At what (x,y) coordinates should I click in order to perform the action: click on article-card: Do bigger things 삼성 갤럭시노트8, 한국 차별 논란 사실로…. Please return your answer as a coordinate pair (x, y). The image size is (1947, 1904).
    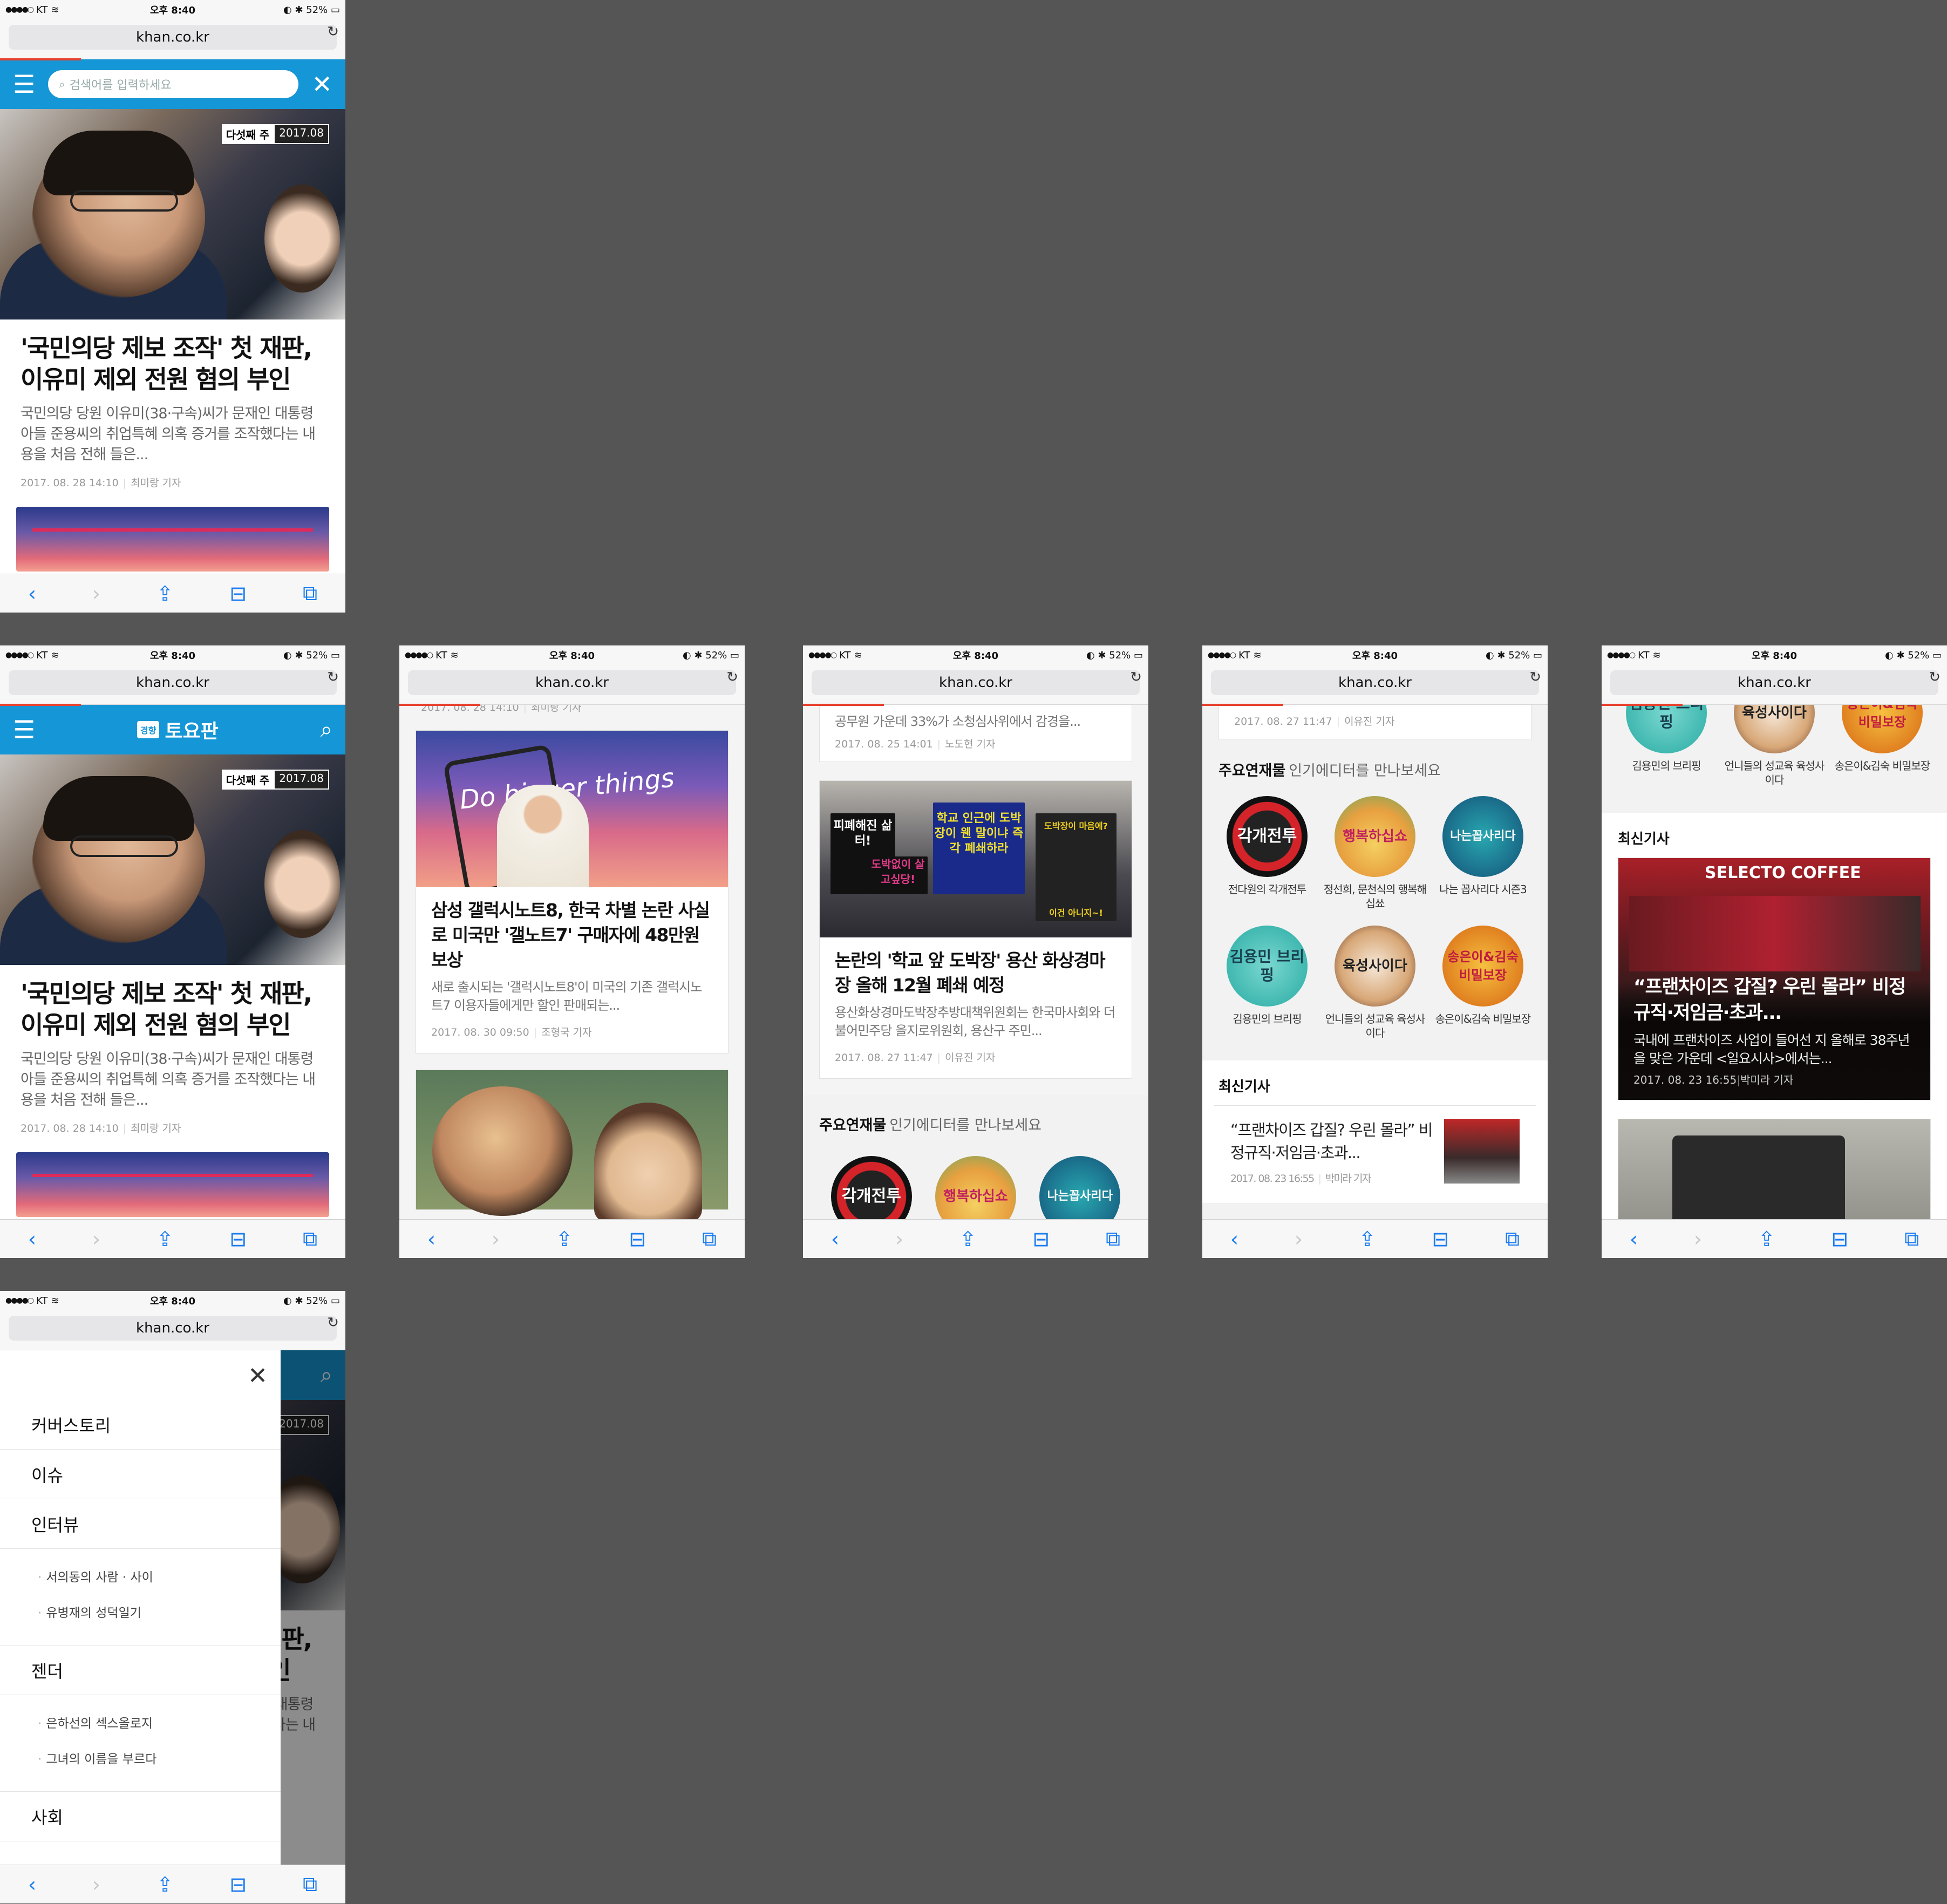
    Looking at the image, I should click on (573, 891).